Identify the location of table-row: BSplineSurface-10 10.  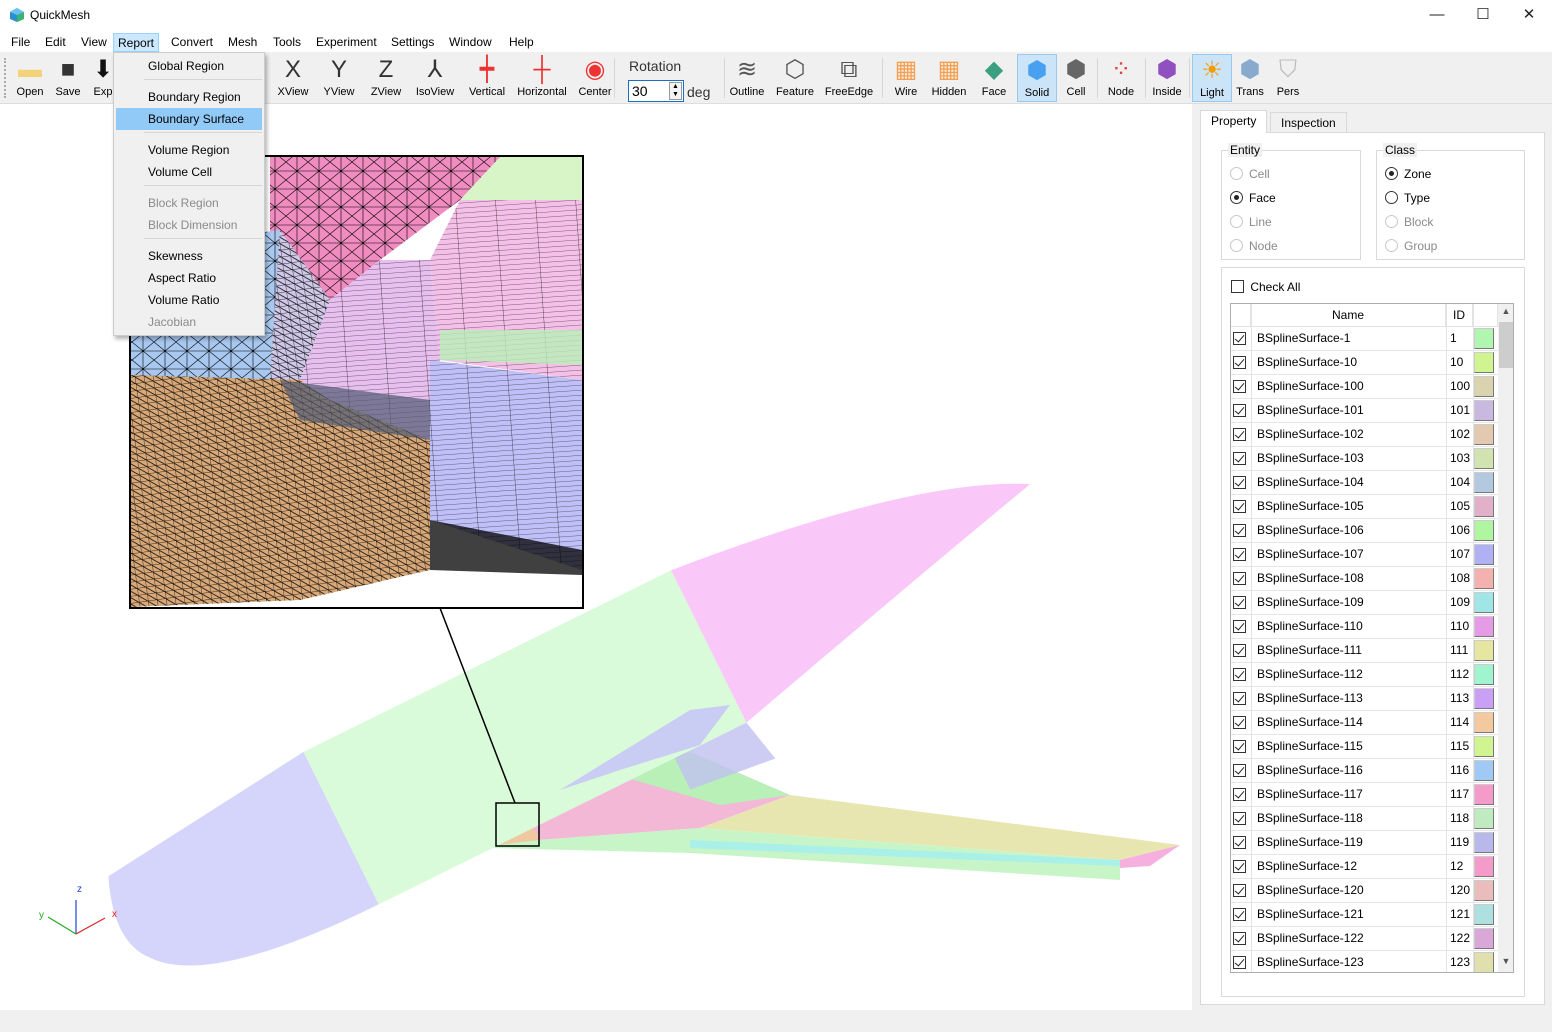
(1364, 363).